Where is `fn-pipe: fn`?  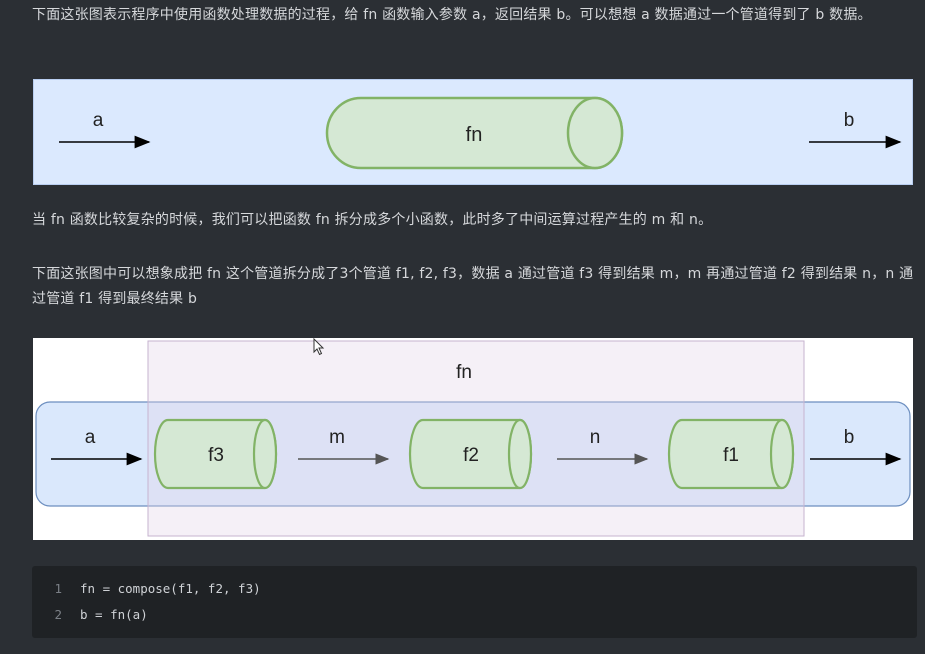
fn-pipe: fn is located at coordinates (474, 133).